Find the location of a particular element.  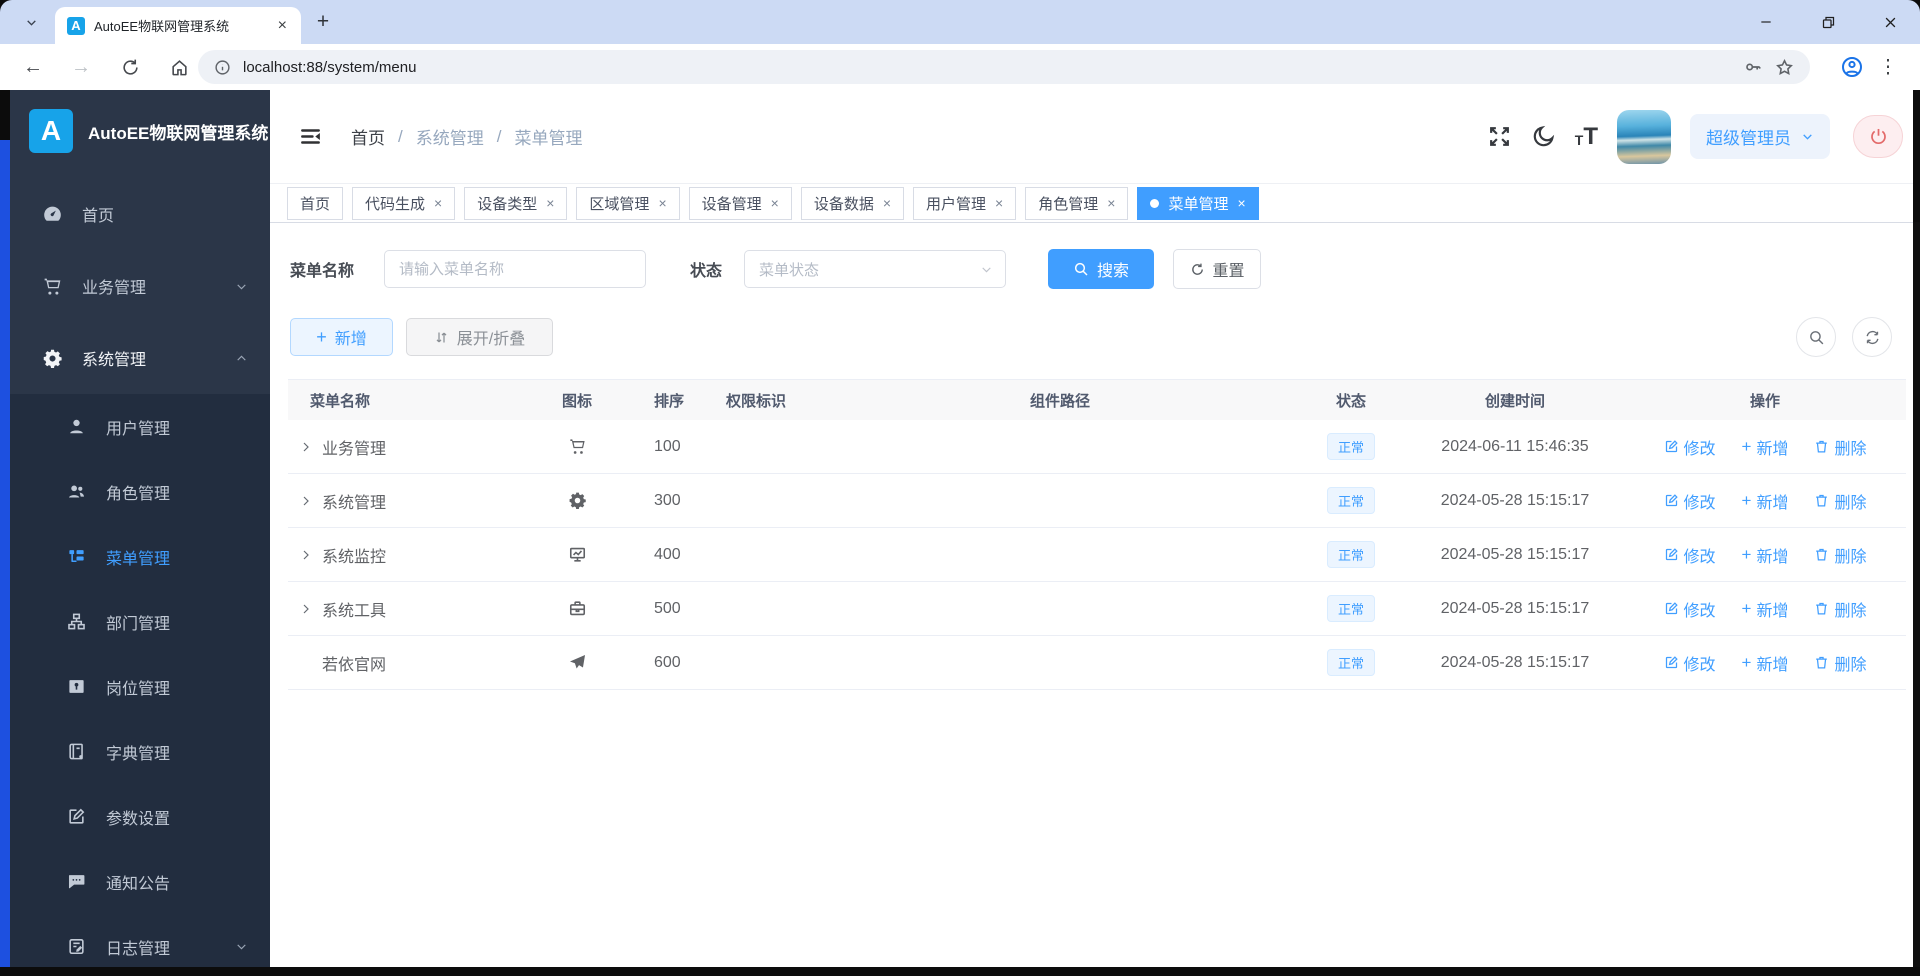

site-info-icon is located at coordinates (222, 67).